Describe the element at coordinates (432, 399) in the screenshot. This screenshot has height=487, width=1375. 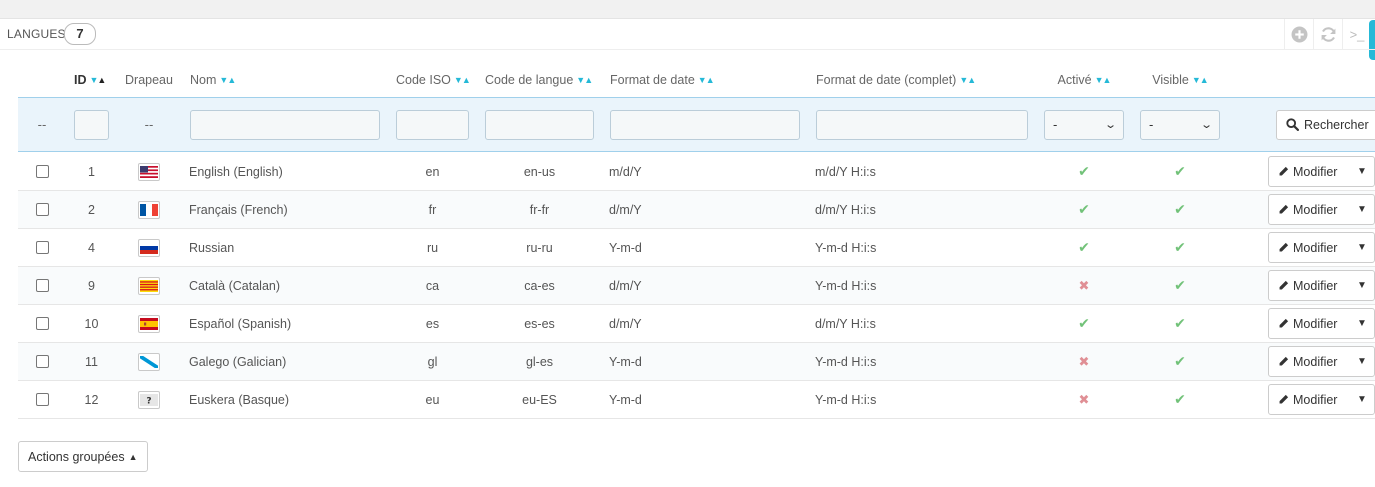
I see `row-iso: eu` at that location.